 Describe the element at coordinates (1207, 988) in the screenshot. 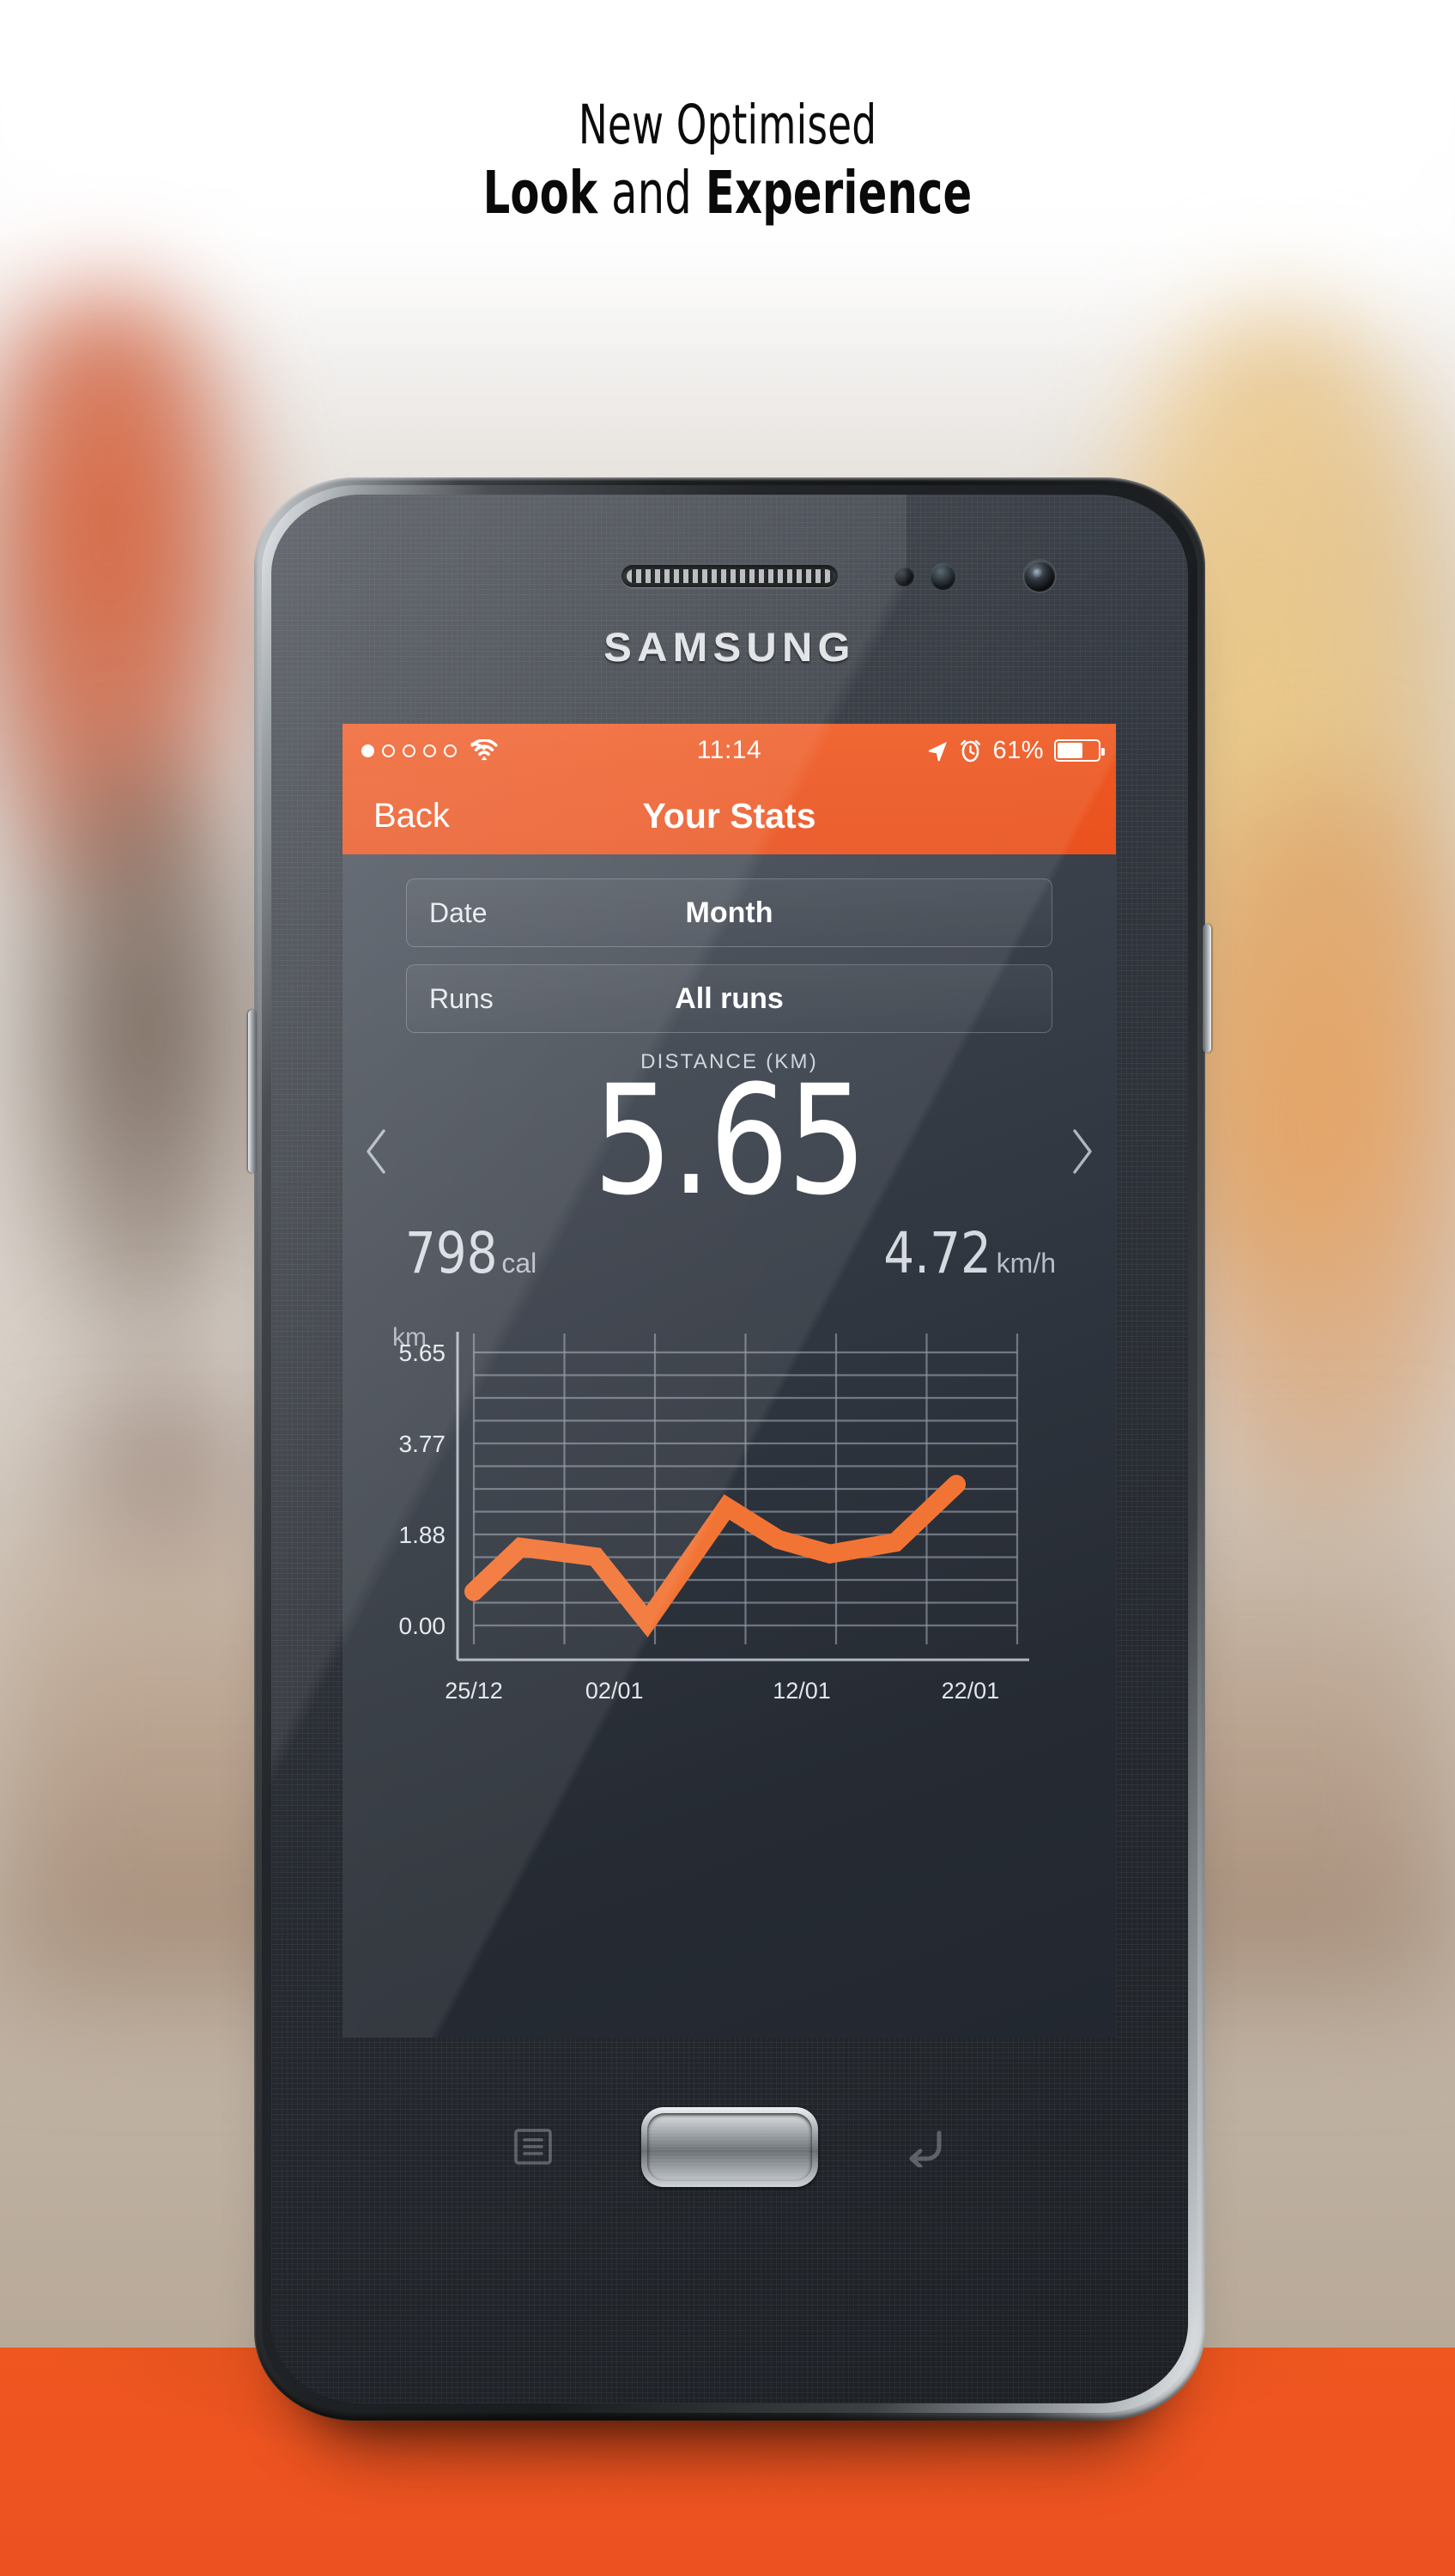

I see `power-button` at that location.